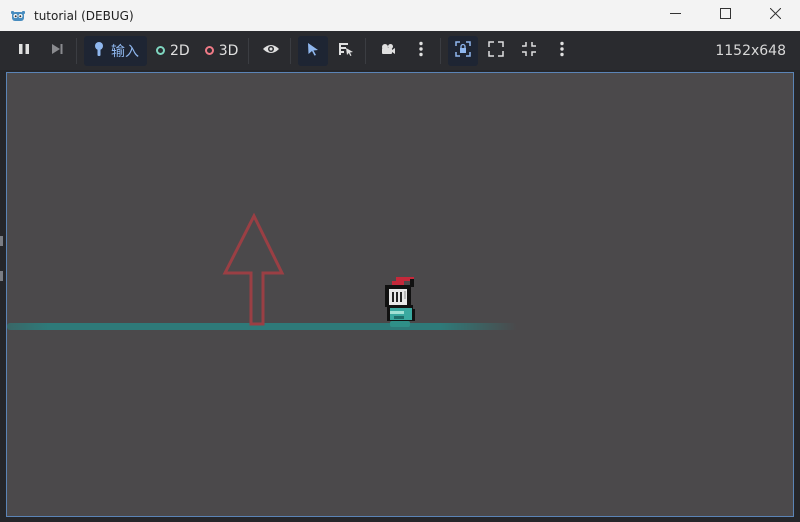 The height and width of the screenshot is (522, 800). I want to click on pause-button, so click(24, 51).